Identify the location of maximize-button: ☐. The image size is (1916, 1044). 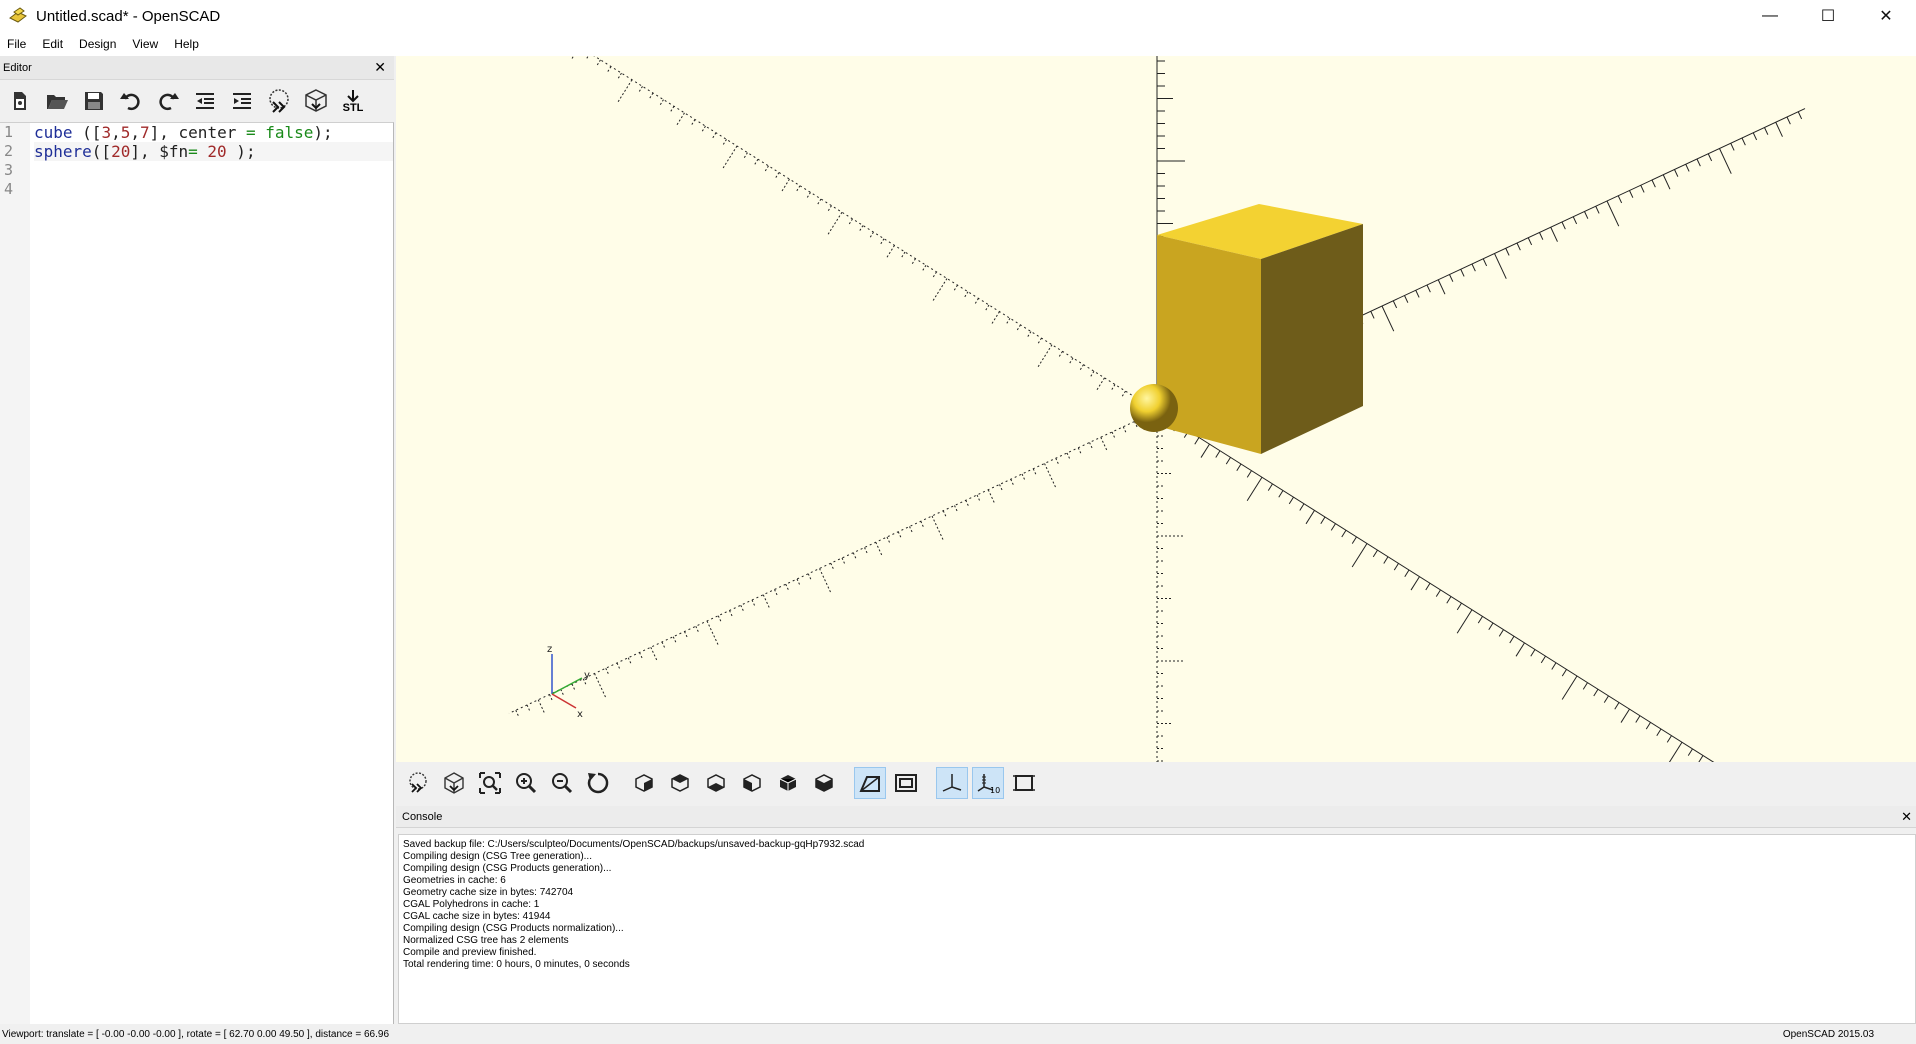
(1828, 16).